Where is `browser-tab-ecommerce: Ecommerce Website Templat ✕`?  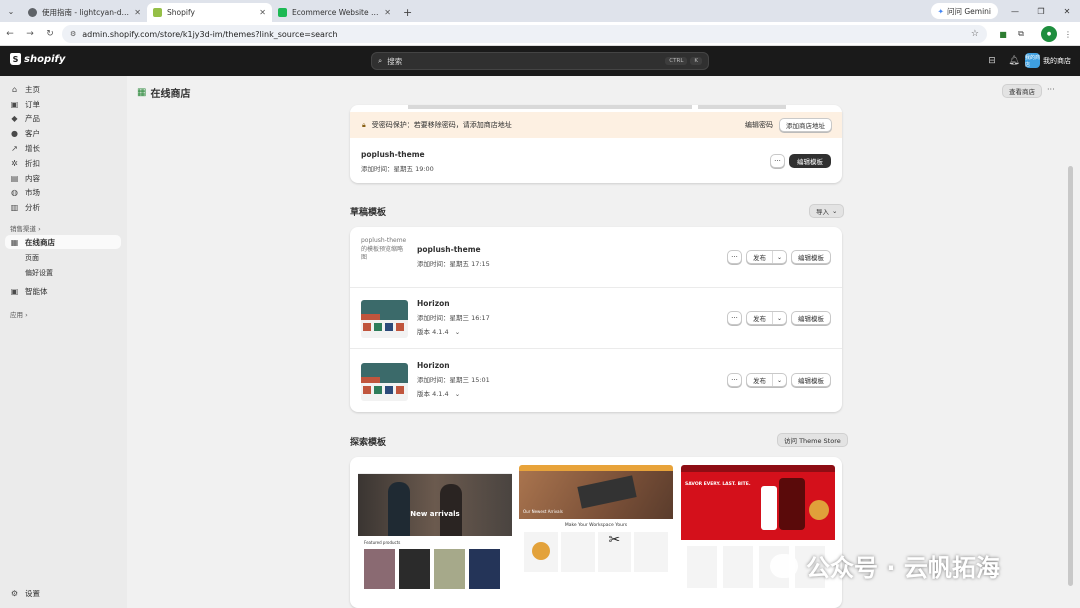
browser-tab-ecommerce: Ecommerce Website Templat ✕ is located at coordinates (334, 12).